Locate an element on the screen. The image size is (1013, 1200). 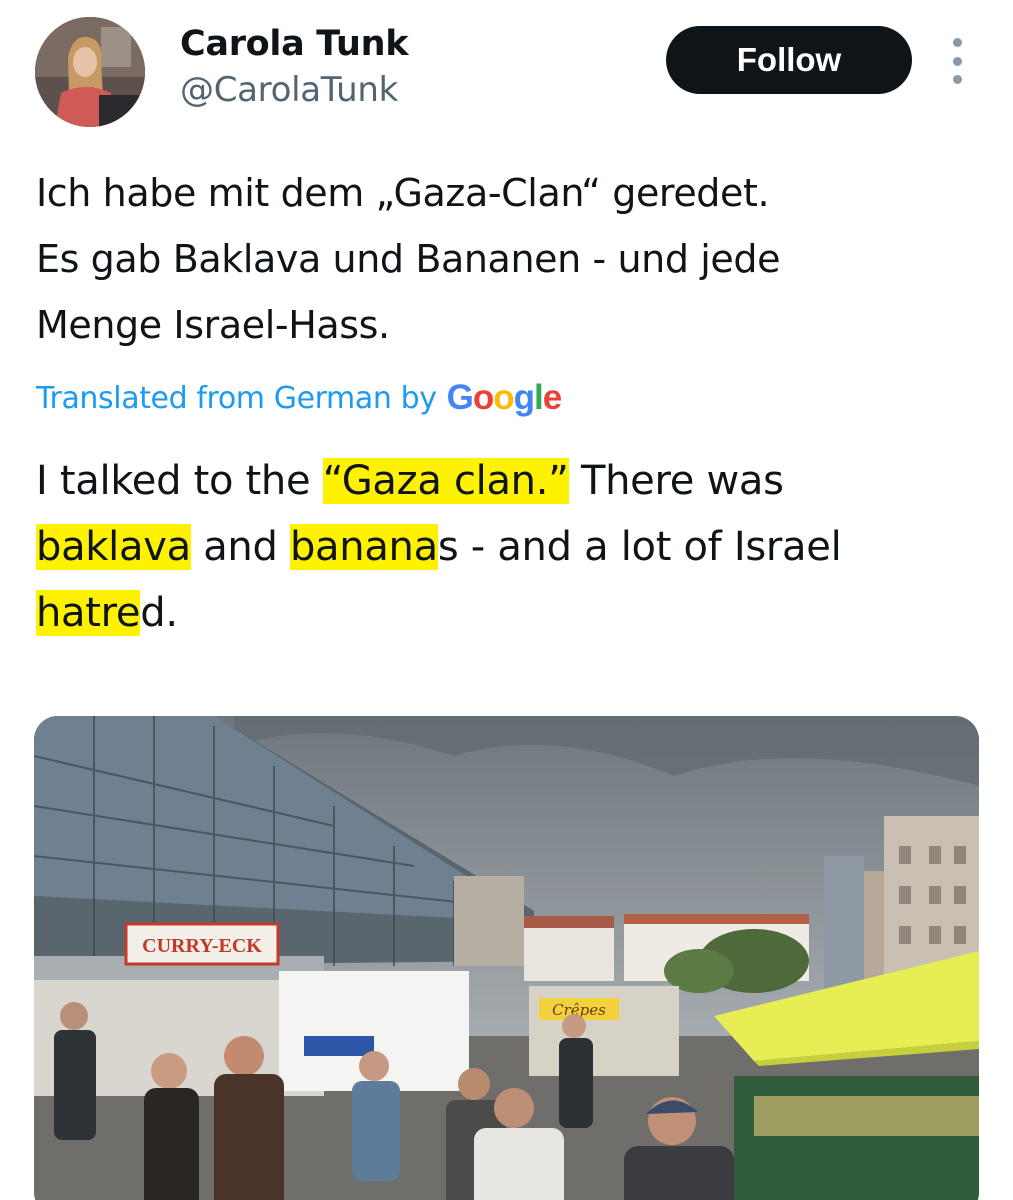
curry-sign-text: CURRY-ECK is located at coordinates (202, 946).